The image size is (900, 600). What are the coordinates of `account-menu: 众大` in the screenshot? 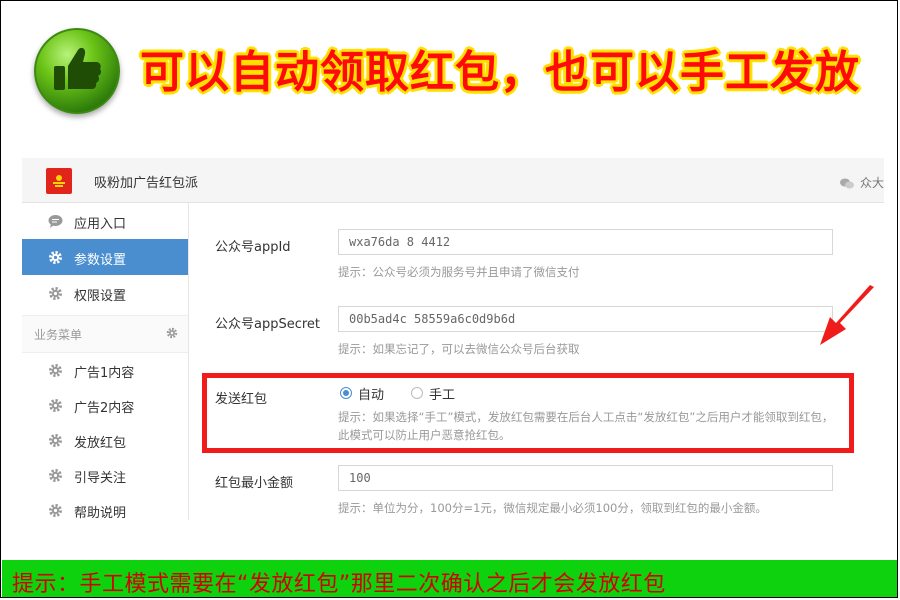 It's located at (861, 182).